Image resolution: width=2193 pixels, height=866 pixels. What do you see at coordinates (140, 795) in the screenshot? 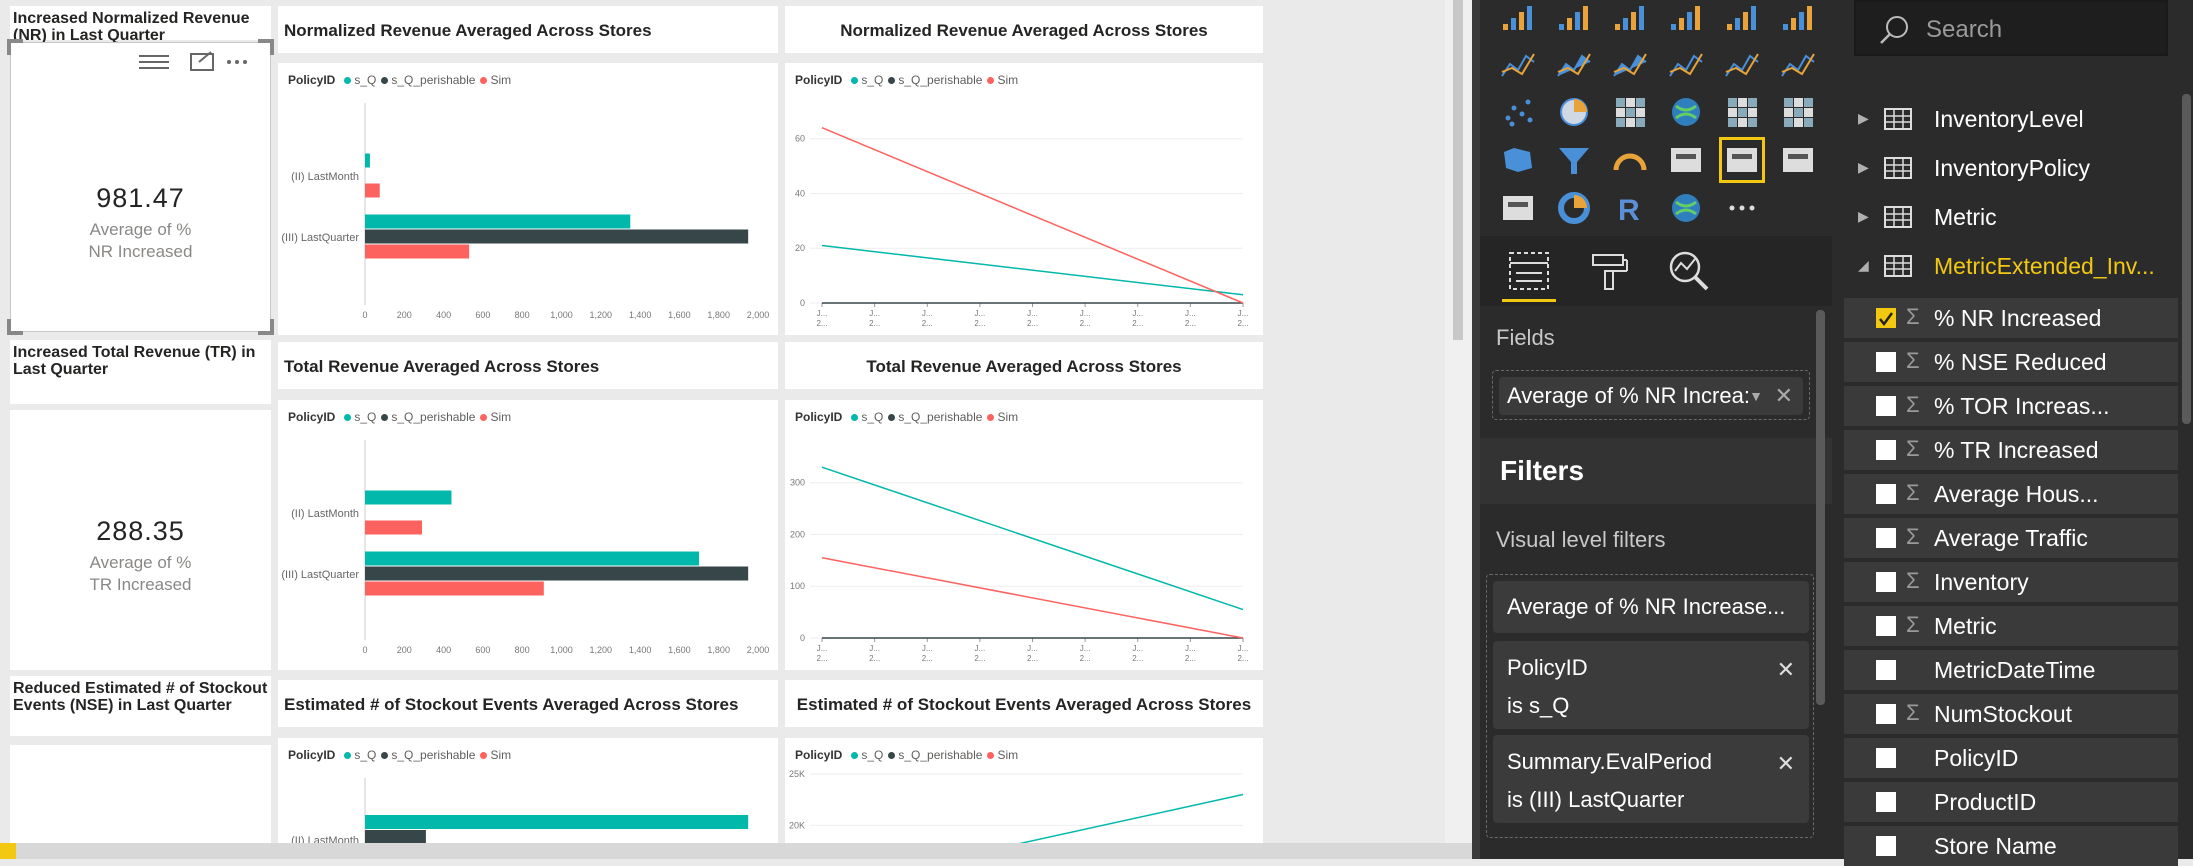
I see `kpi-card` at bounding box center [140, 795].